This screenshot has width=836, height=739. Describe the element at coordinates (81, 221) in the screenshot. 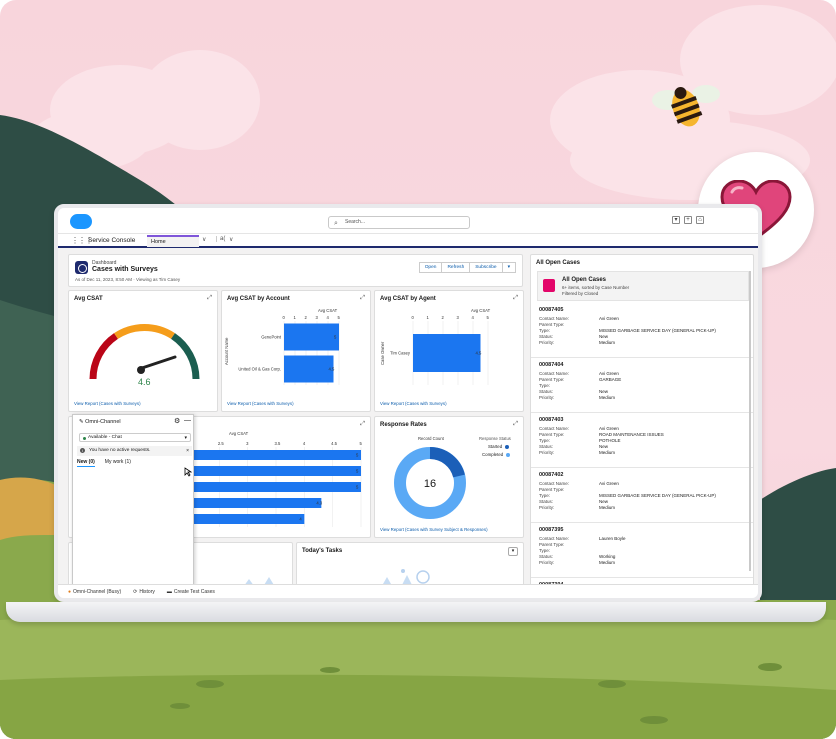

I see `salesforce-logo` at that location.